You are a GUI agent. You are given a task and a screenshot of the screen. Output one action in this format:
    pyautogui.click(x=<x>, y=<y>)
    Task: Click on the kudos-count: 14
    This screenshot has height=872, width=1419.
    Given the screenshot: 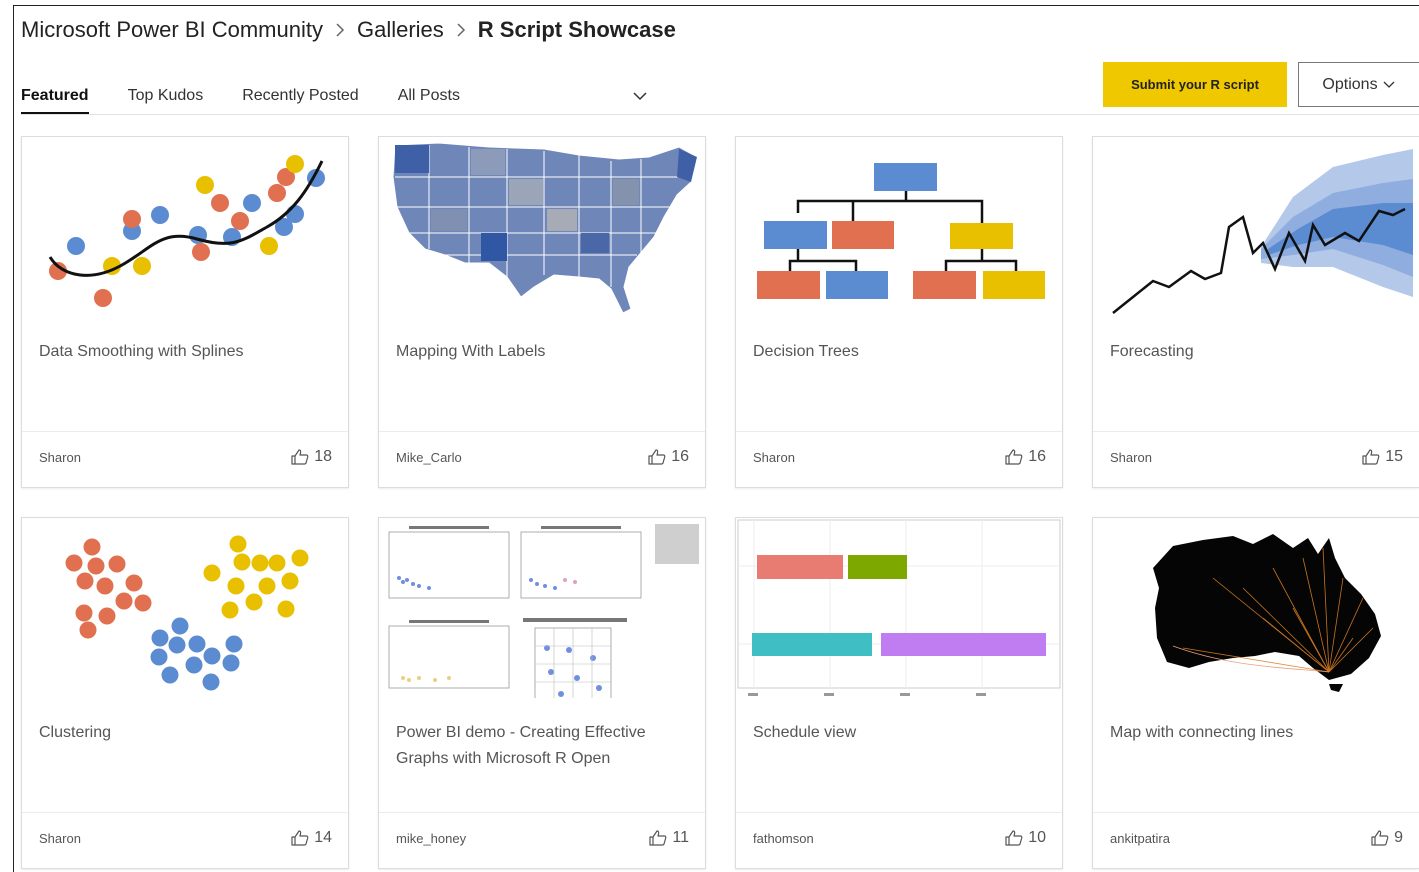 What is the action you would take?
    pyautogui.click(x=311, y=838)
    